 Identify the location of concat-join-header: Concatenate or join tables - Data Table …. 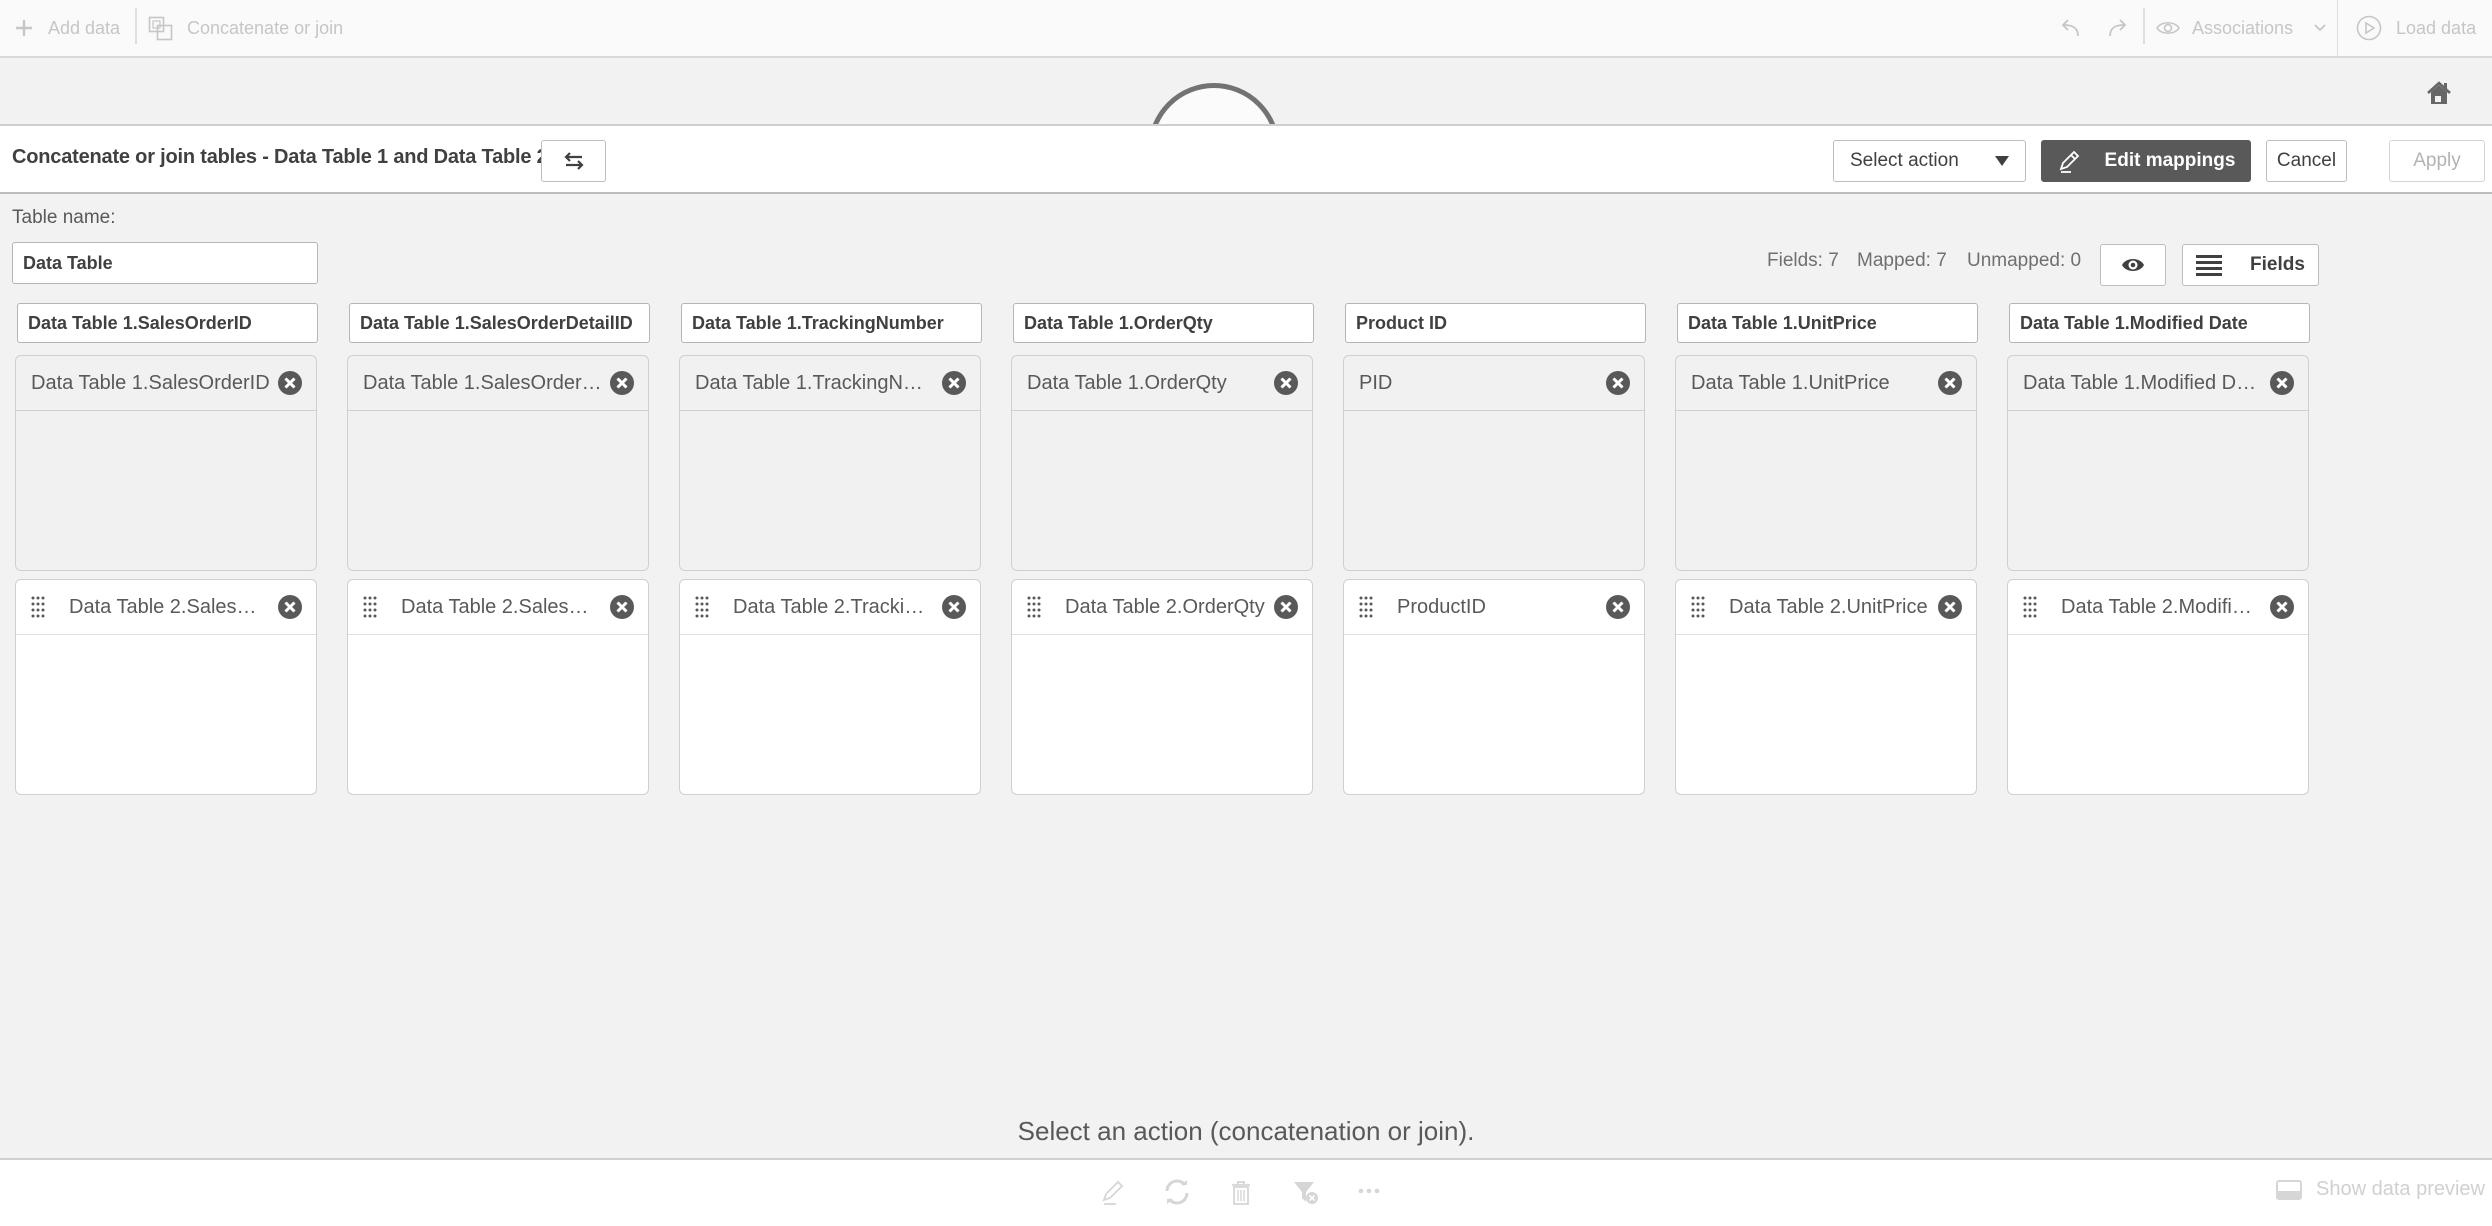
(1246, 159).